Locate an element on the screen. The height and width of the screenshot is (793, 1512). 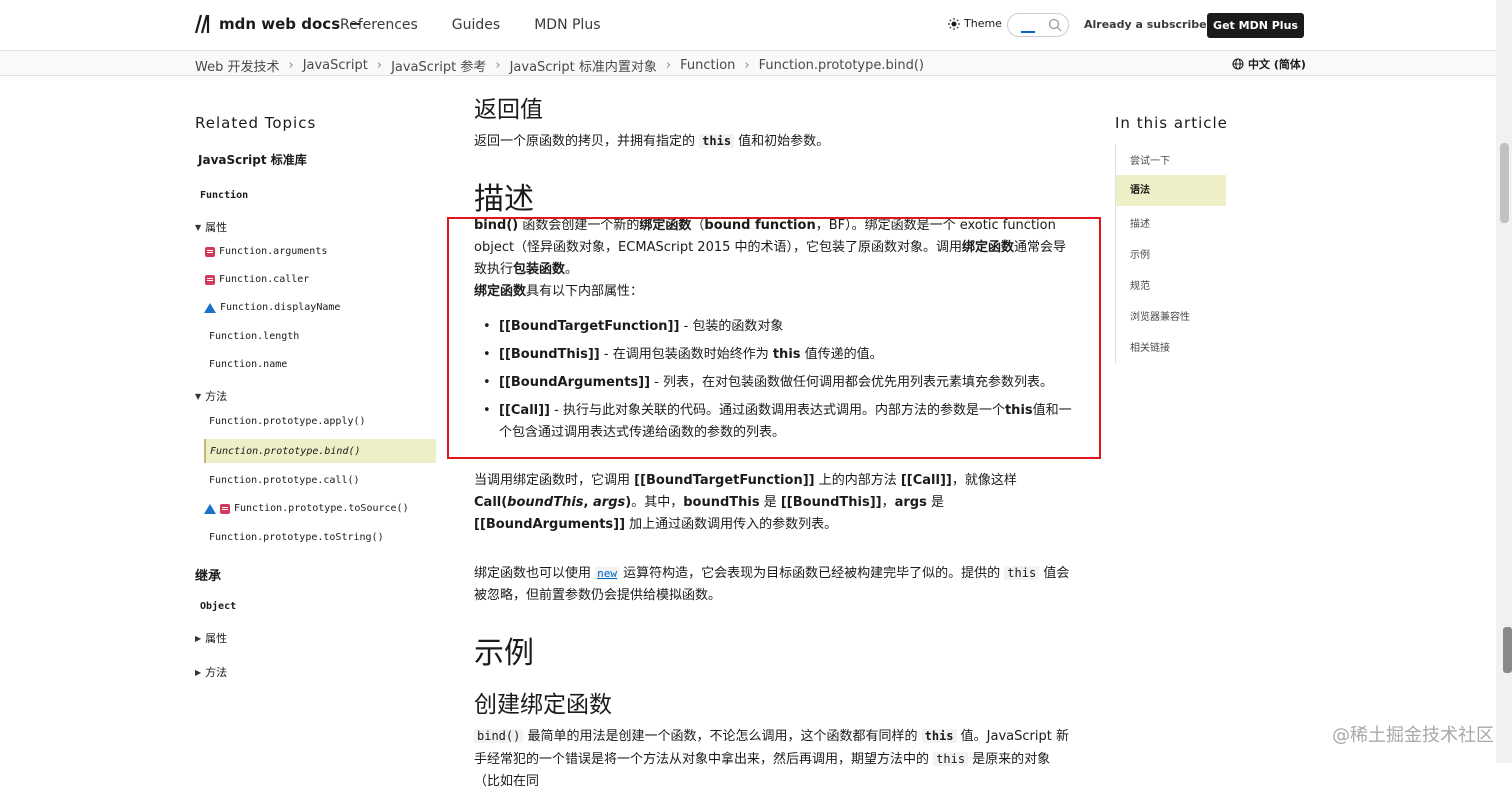
text-run: 最简单的用法是创建一个函数，不论怎么调用，这个函数都有同样的 is located at coordinates (722, 736).